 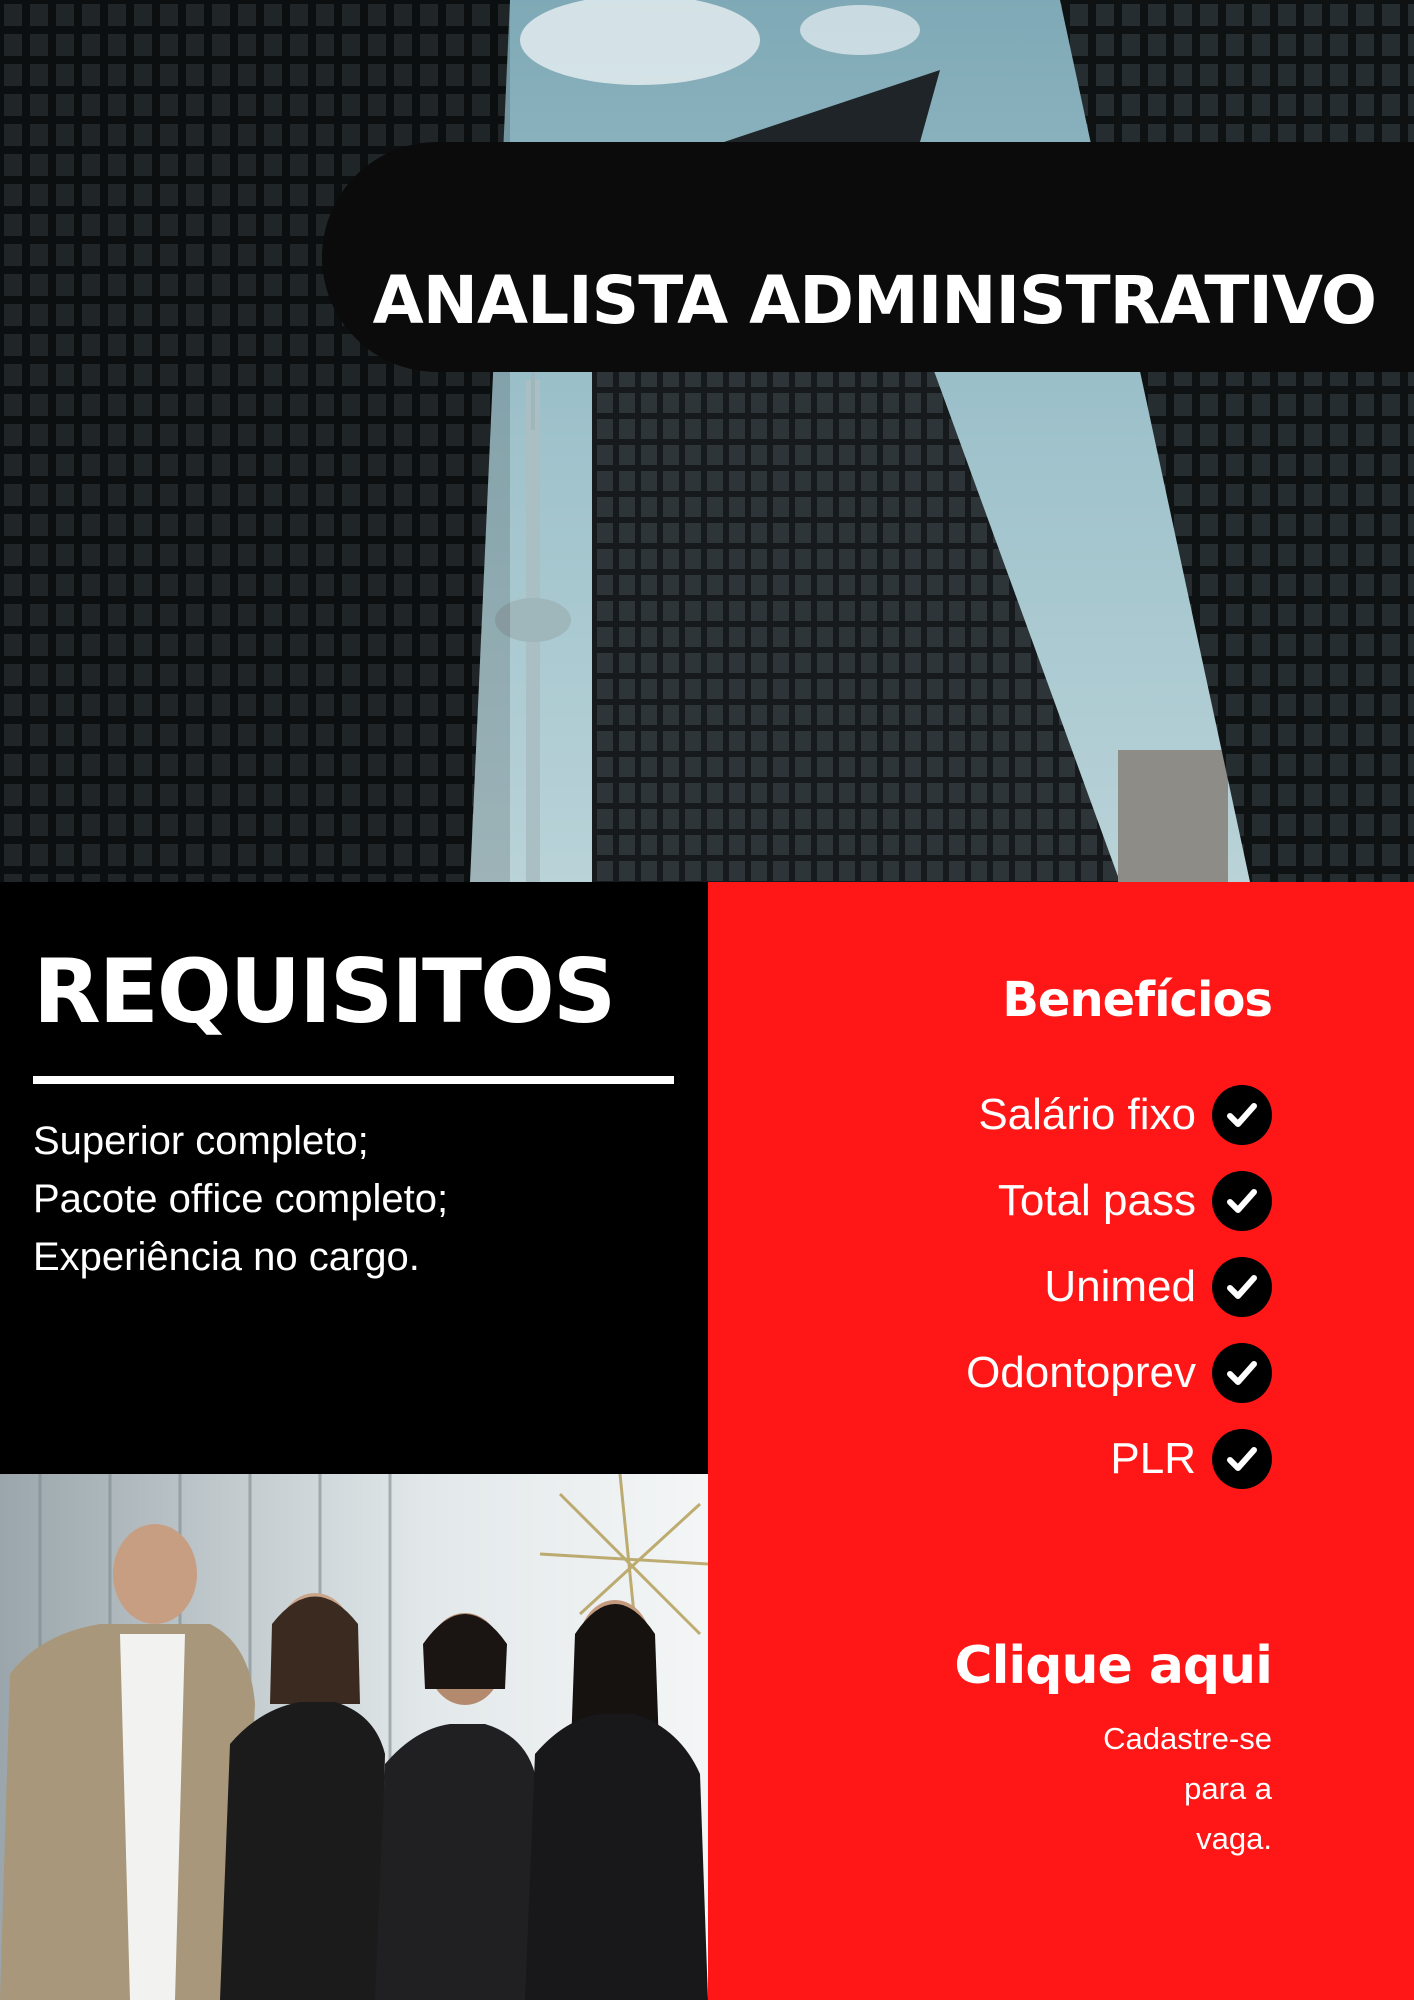 I want to click on benefit-label: Total pass, so click(x=1096, y=1200).